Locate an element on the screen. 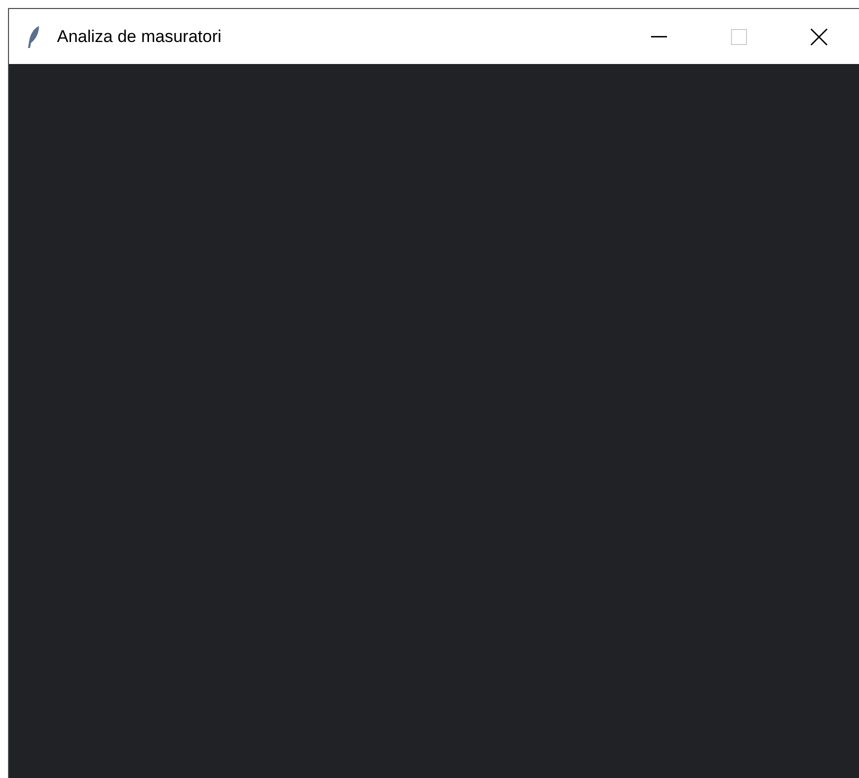 The height and width of the screenshot is (778, 859). minimize-icon is located at coordinates (659, 37).